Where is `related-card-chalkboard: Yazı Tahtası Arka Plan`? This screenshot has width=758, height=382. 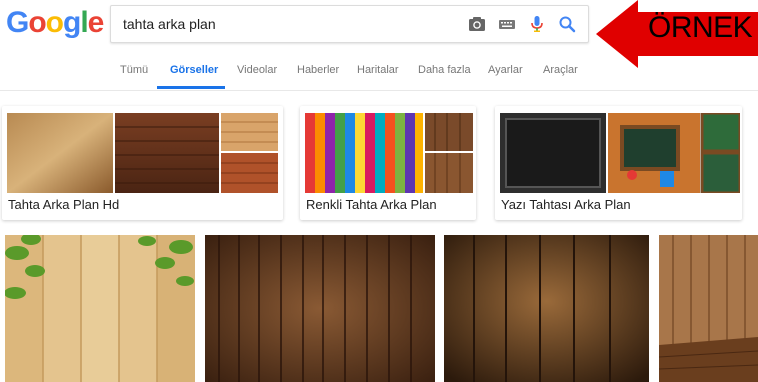 related-card-chalkboard: Yazı Tahtası Arka Plan is located at coordinates (618, 163).